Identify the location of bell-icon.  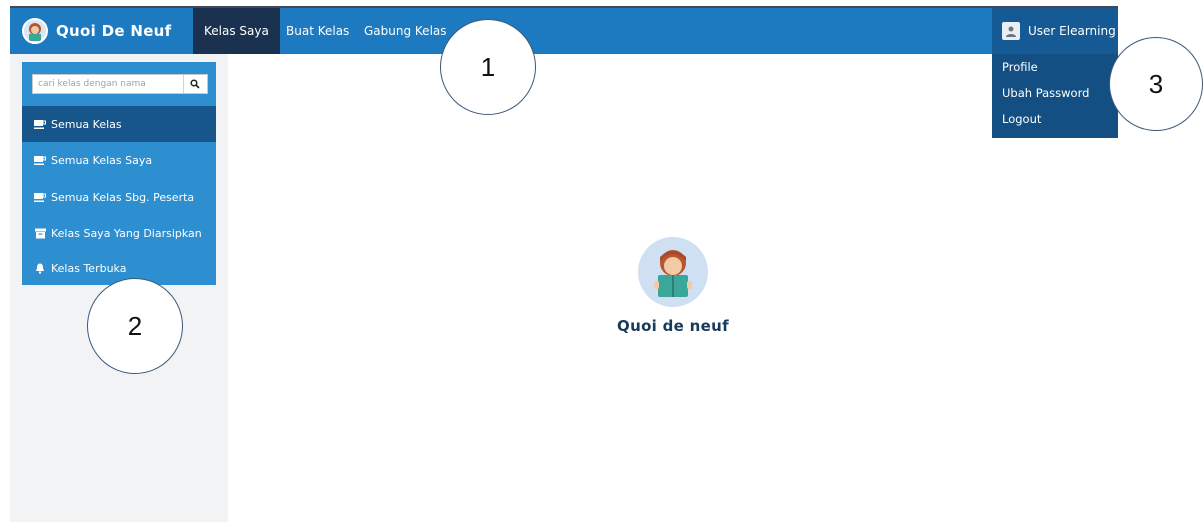
(40, 268).